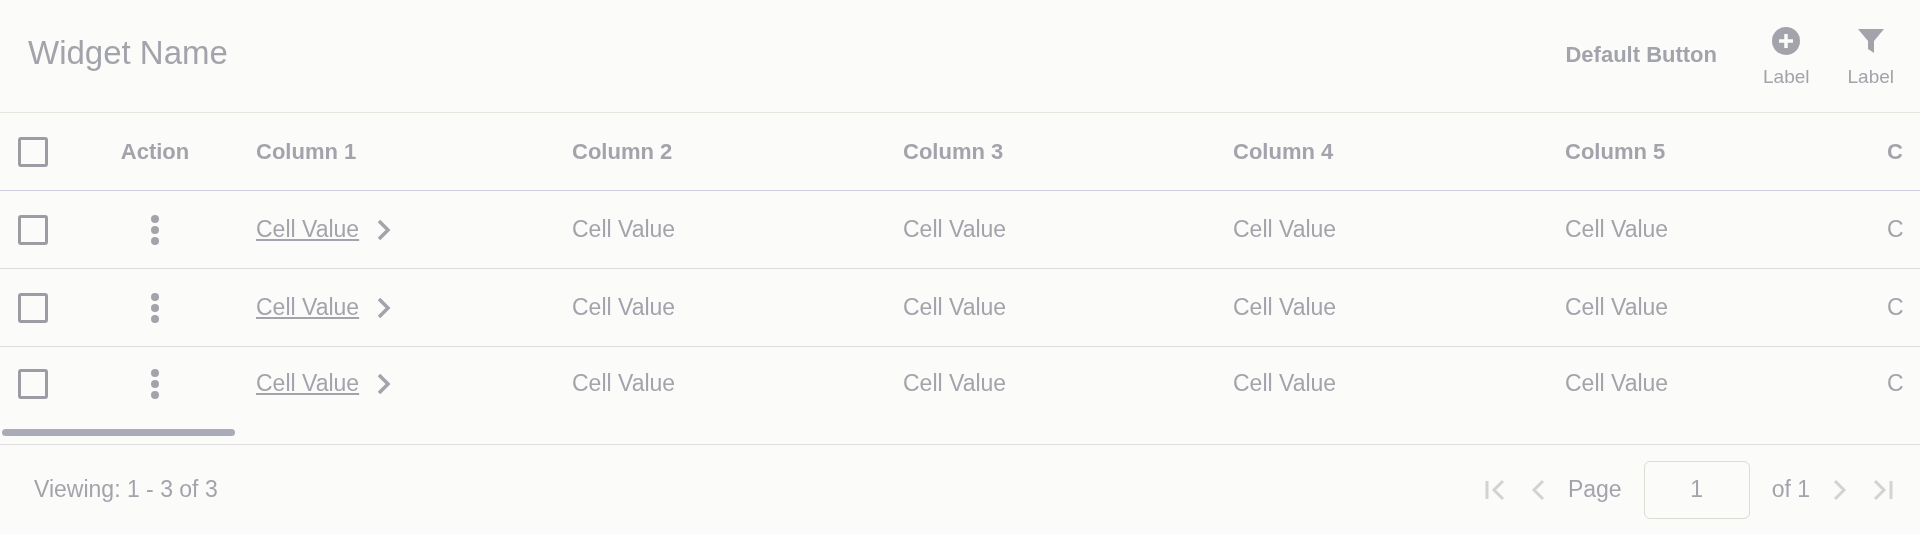 The width and height of the screenshot is (1920, 534). I want to click on chevron-left-icon, so click(1537, 489).